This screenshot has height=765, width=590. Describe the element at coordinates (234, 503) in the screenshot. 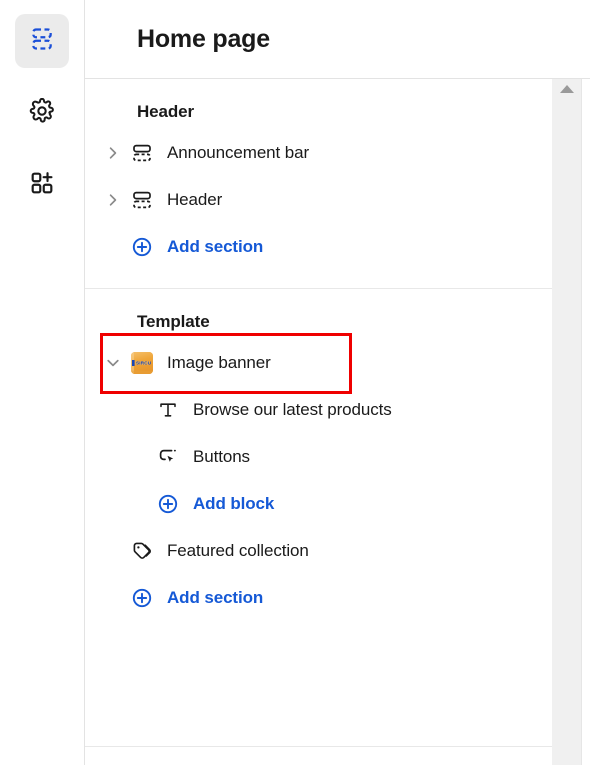

I see `add-block-label: Add block` at that location.